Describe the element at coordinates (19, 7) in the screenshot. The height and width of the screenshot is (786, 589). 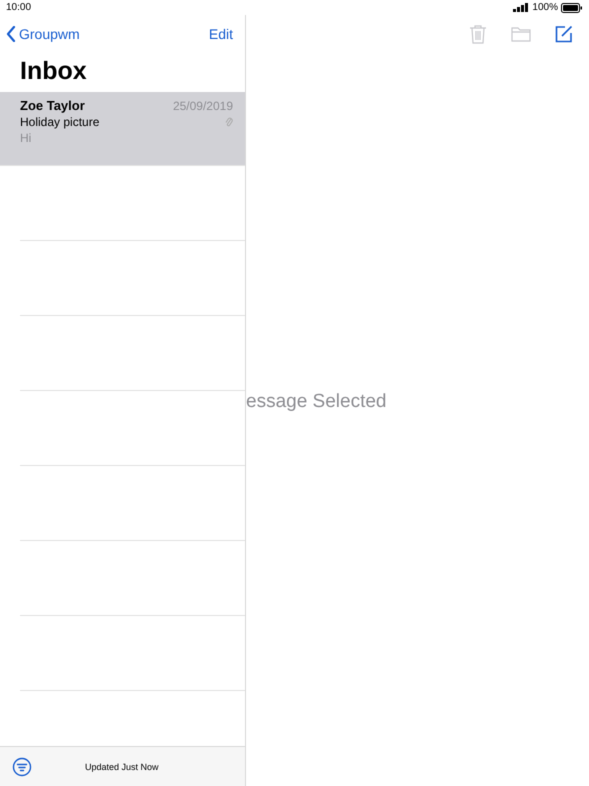
I see `status-time: 10:00` at that location.